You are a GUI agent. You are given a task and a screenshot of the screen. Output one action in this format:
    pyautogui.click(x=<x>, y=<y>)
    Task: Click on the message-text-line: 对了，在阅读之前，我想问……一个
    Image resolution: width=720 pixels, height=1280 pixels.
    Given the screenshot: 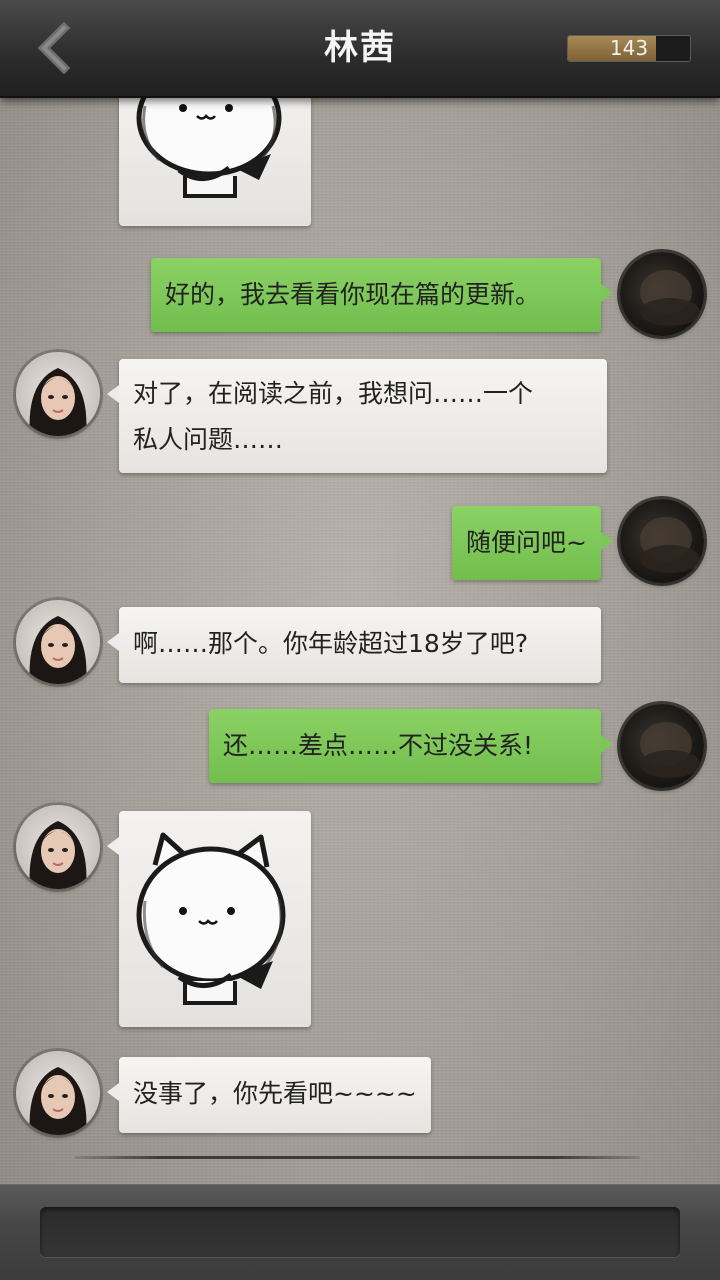 What is the action you would take?
    pyautogui.click(x=333, y=393)
    